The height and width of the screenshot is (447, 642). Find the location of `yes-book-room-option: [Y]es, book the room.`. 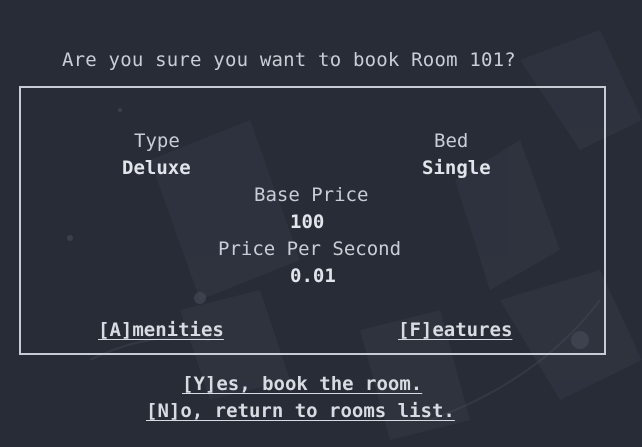

yes-book-room-option: [Y]es, book the room. is located at coordinates (302, 384).